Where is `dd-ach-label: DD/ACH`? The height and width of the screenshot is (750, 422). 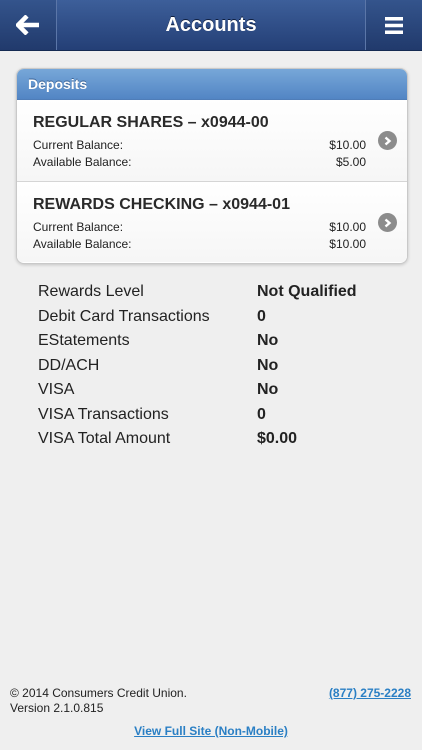 dd-ach-label: DD/ACH is located at coordinates (69, 365).